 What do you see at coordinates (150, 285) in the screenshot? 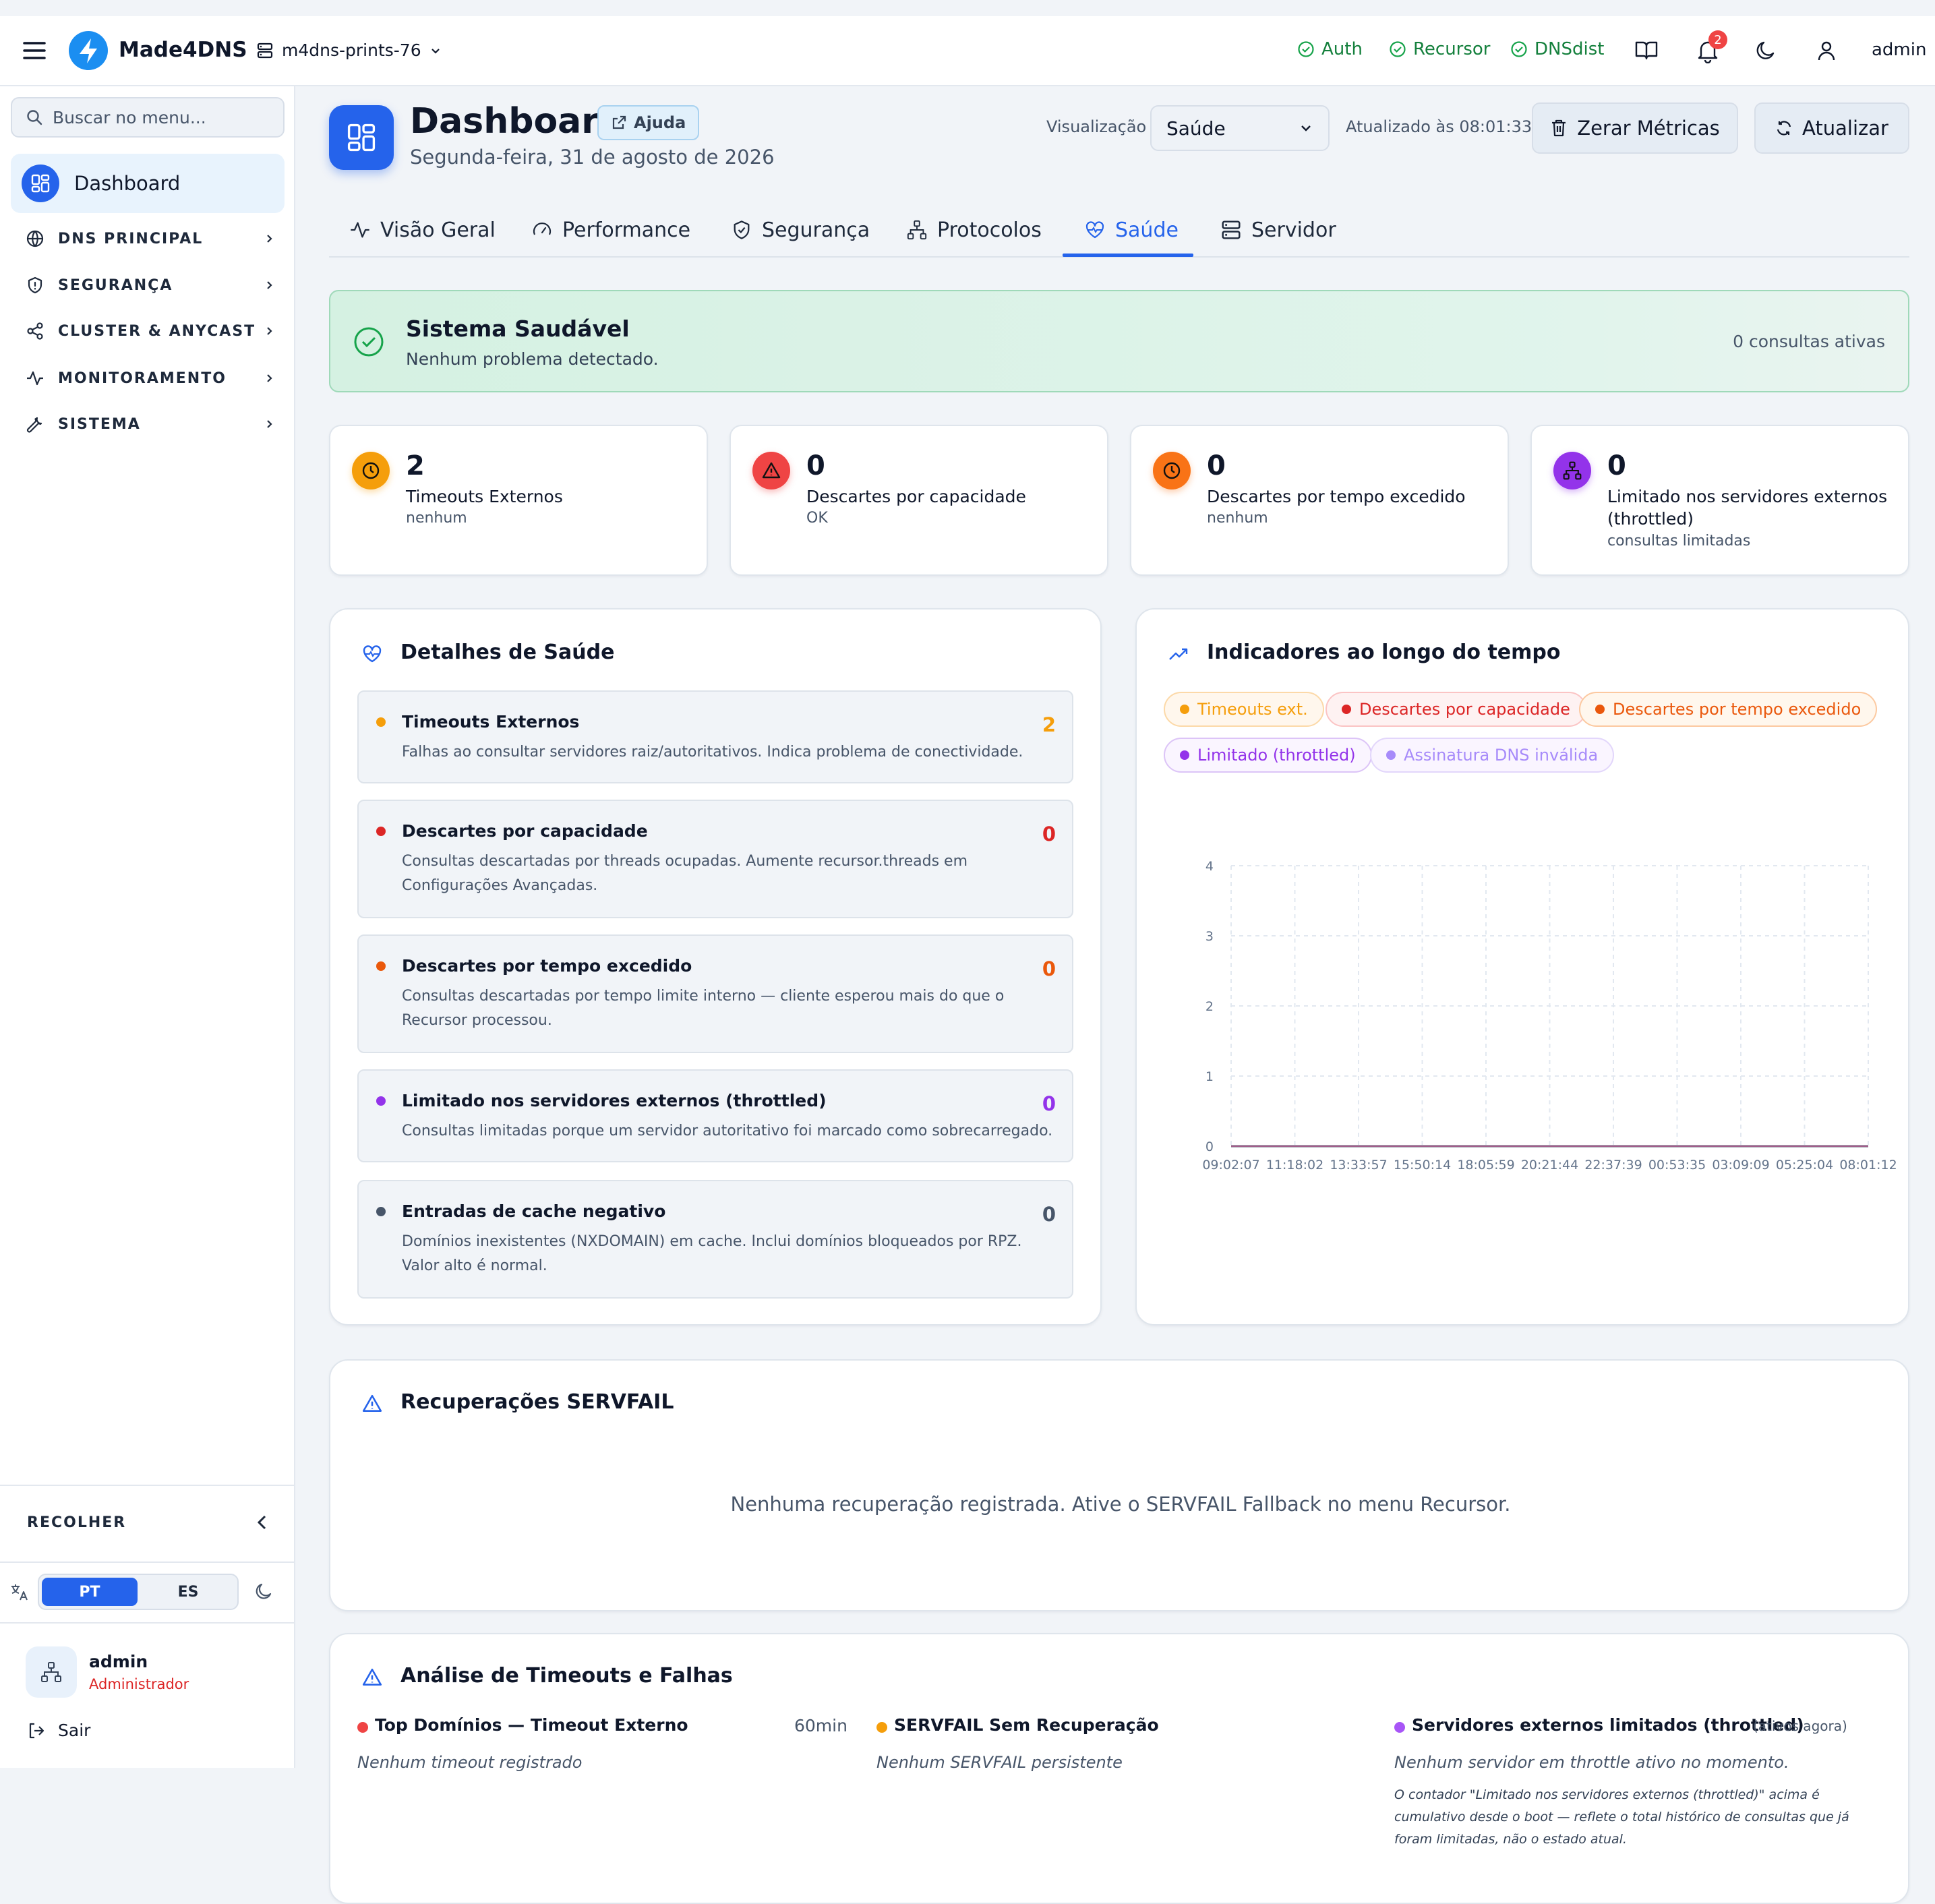
I see `sidebar-group-seguranca: SEGURANÇA` at bounding box center [150, 285].